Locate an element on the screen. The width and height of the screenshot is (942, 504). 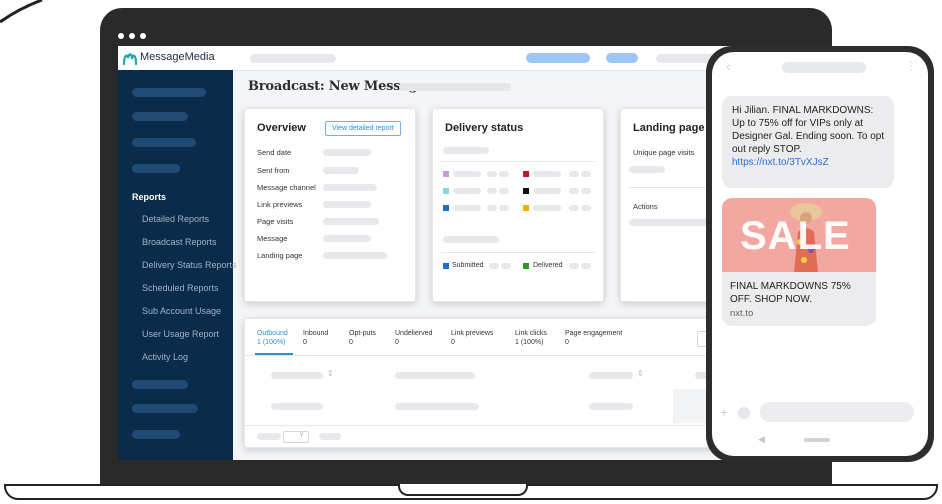
sidebar-item-scheduled-reports: Scheduled Reports is located at coordinates (180, 288).